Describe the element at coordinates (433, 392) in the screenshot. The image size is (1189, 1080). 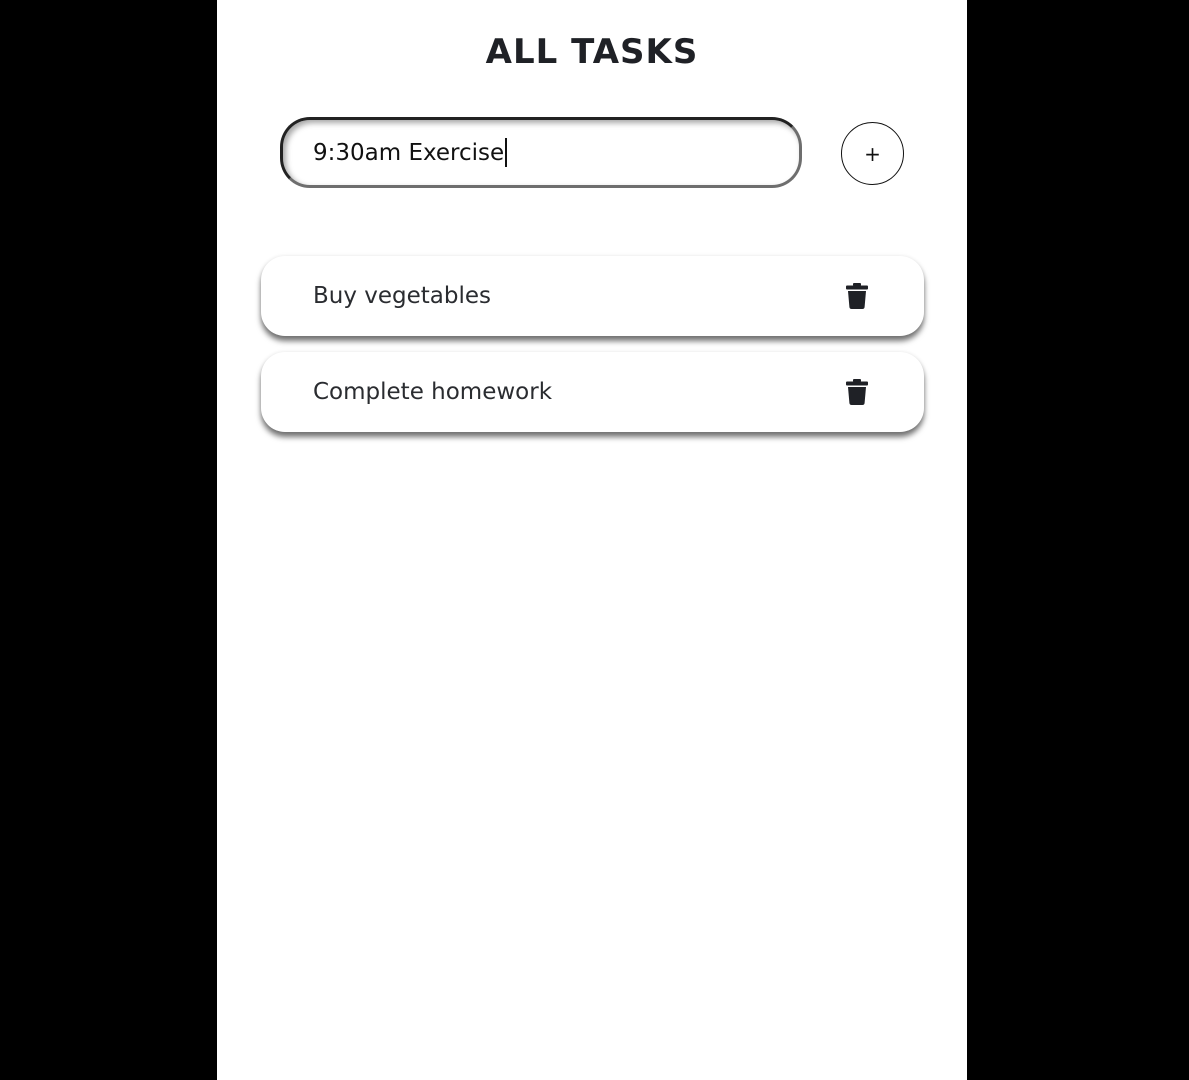
I see `task-text: Complete homework` at that location.